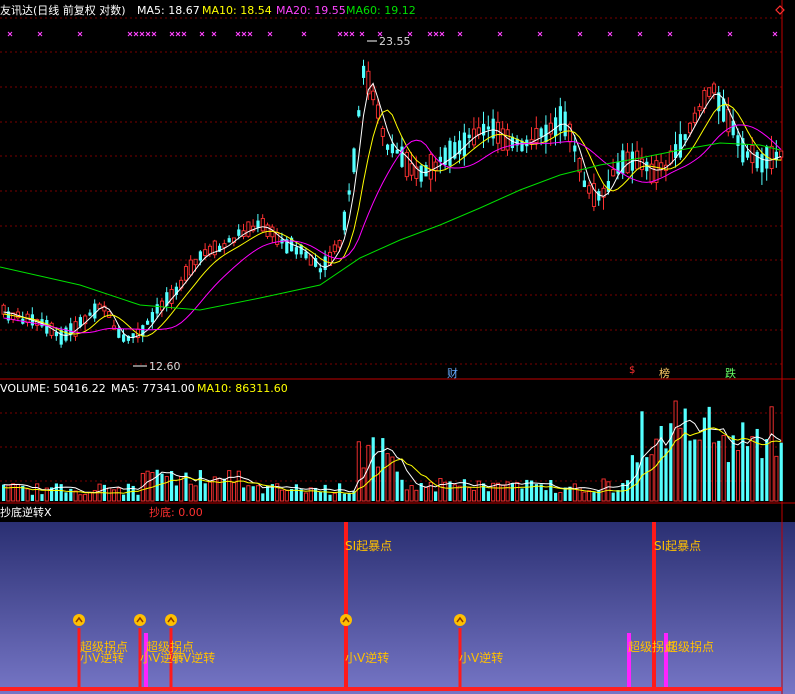 This screenshot has height=694, width=795. Describe the element at coordinates (392, 451) in the screenshot. I see `volume-bars` at that location.